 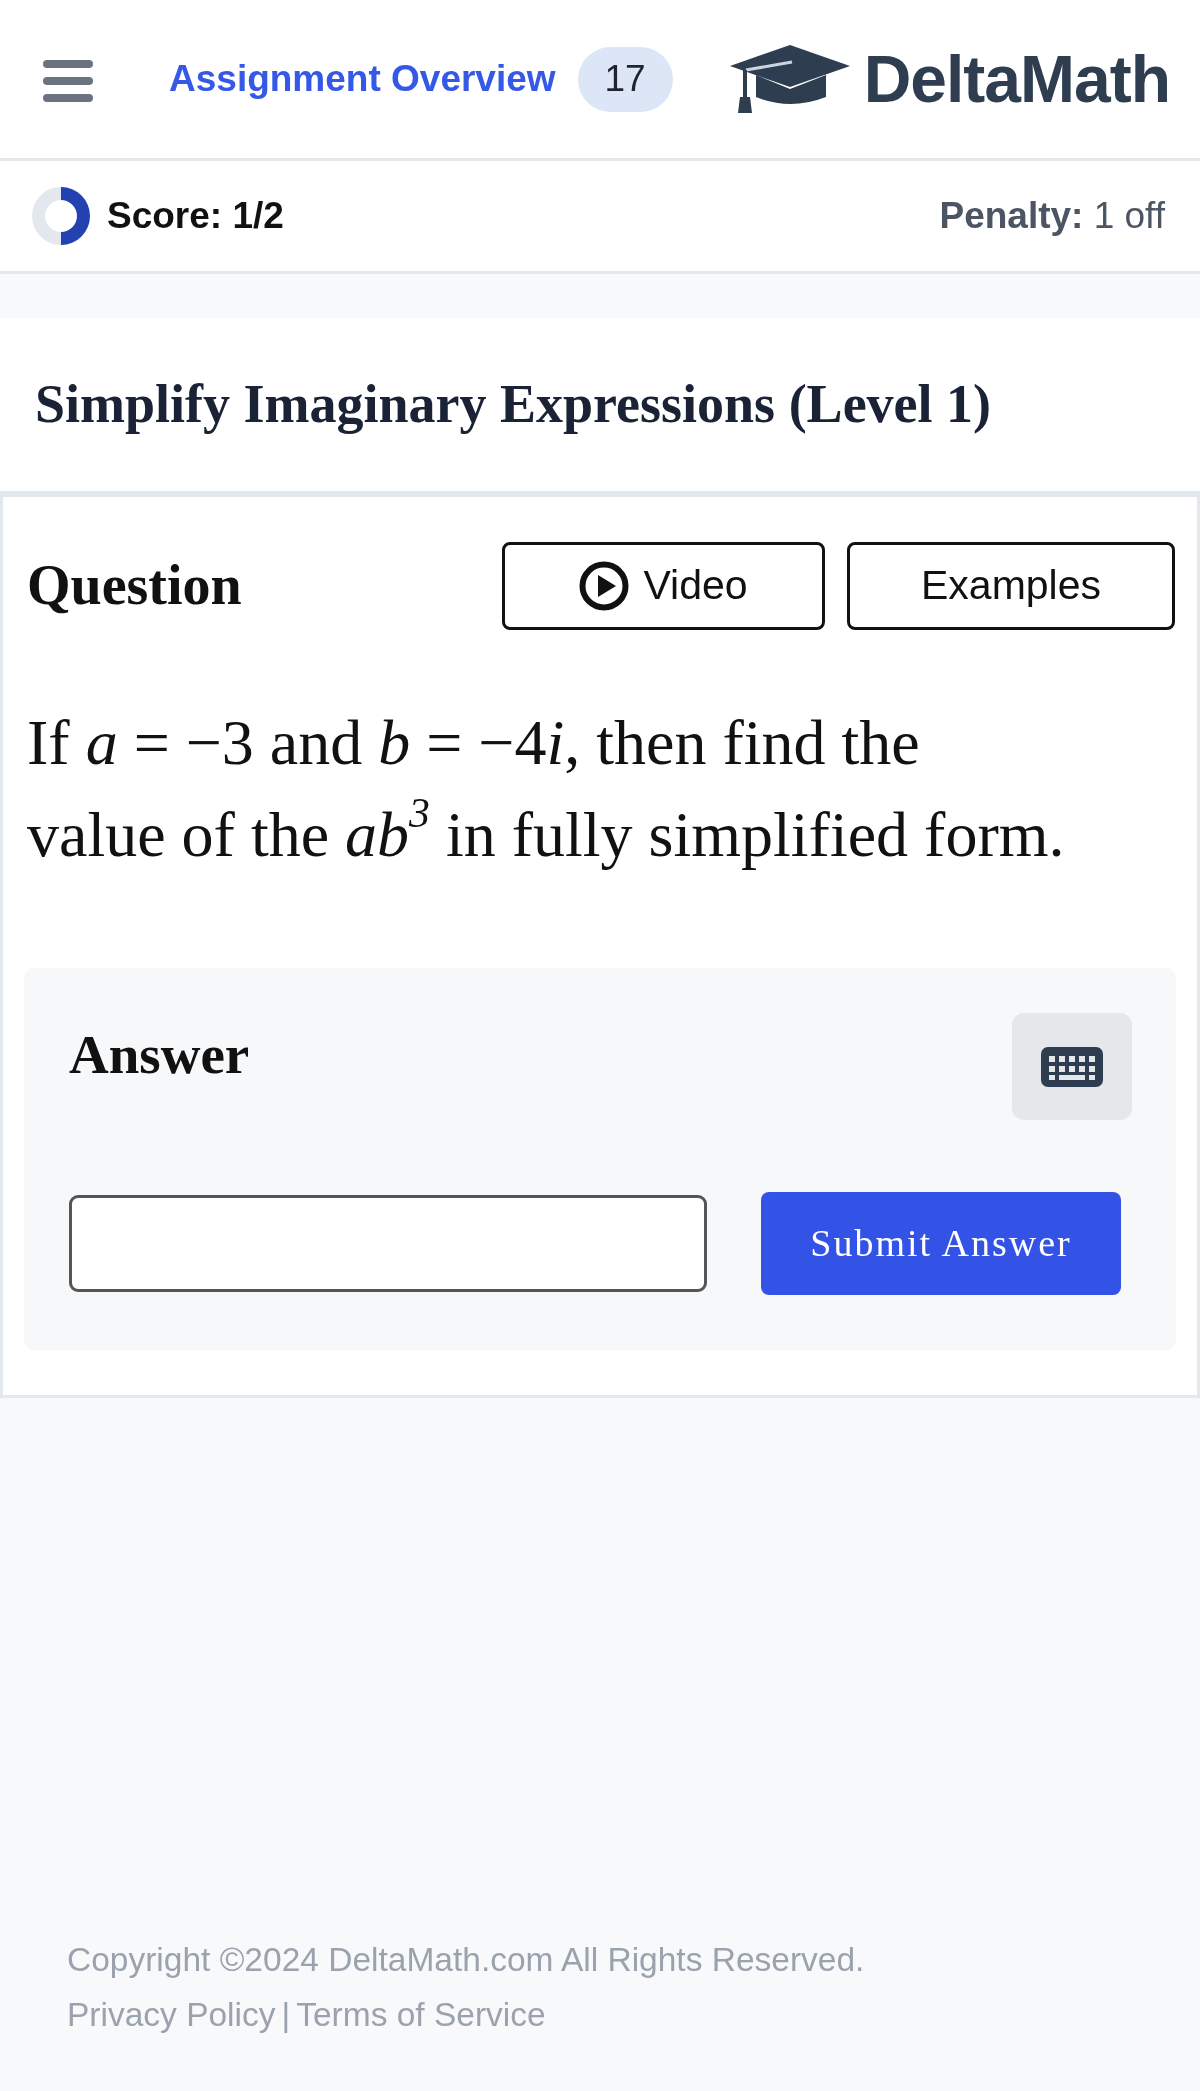 I want to click on penalty-text: Penalty: 1 off, so click(x=1052, y=216).